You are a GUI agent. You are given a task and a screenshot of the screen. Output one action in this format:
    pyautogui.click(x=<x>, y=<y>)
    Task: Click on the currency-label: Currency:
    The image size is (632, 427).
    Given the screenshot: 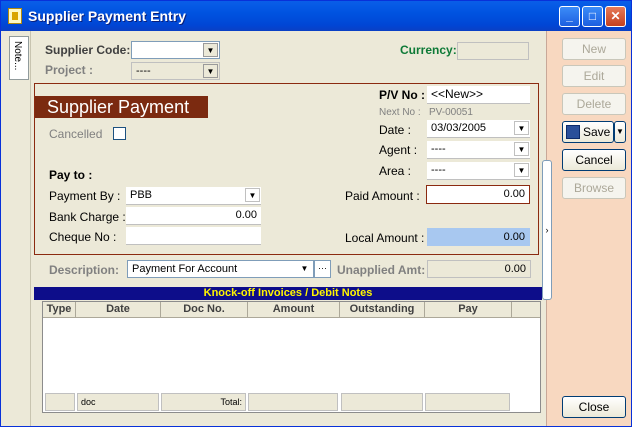 What is the action you would take?
    pyautogui.click(x=428, y=50)
    